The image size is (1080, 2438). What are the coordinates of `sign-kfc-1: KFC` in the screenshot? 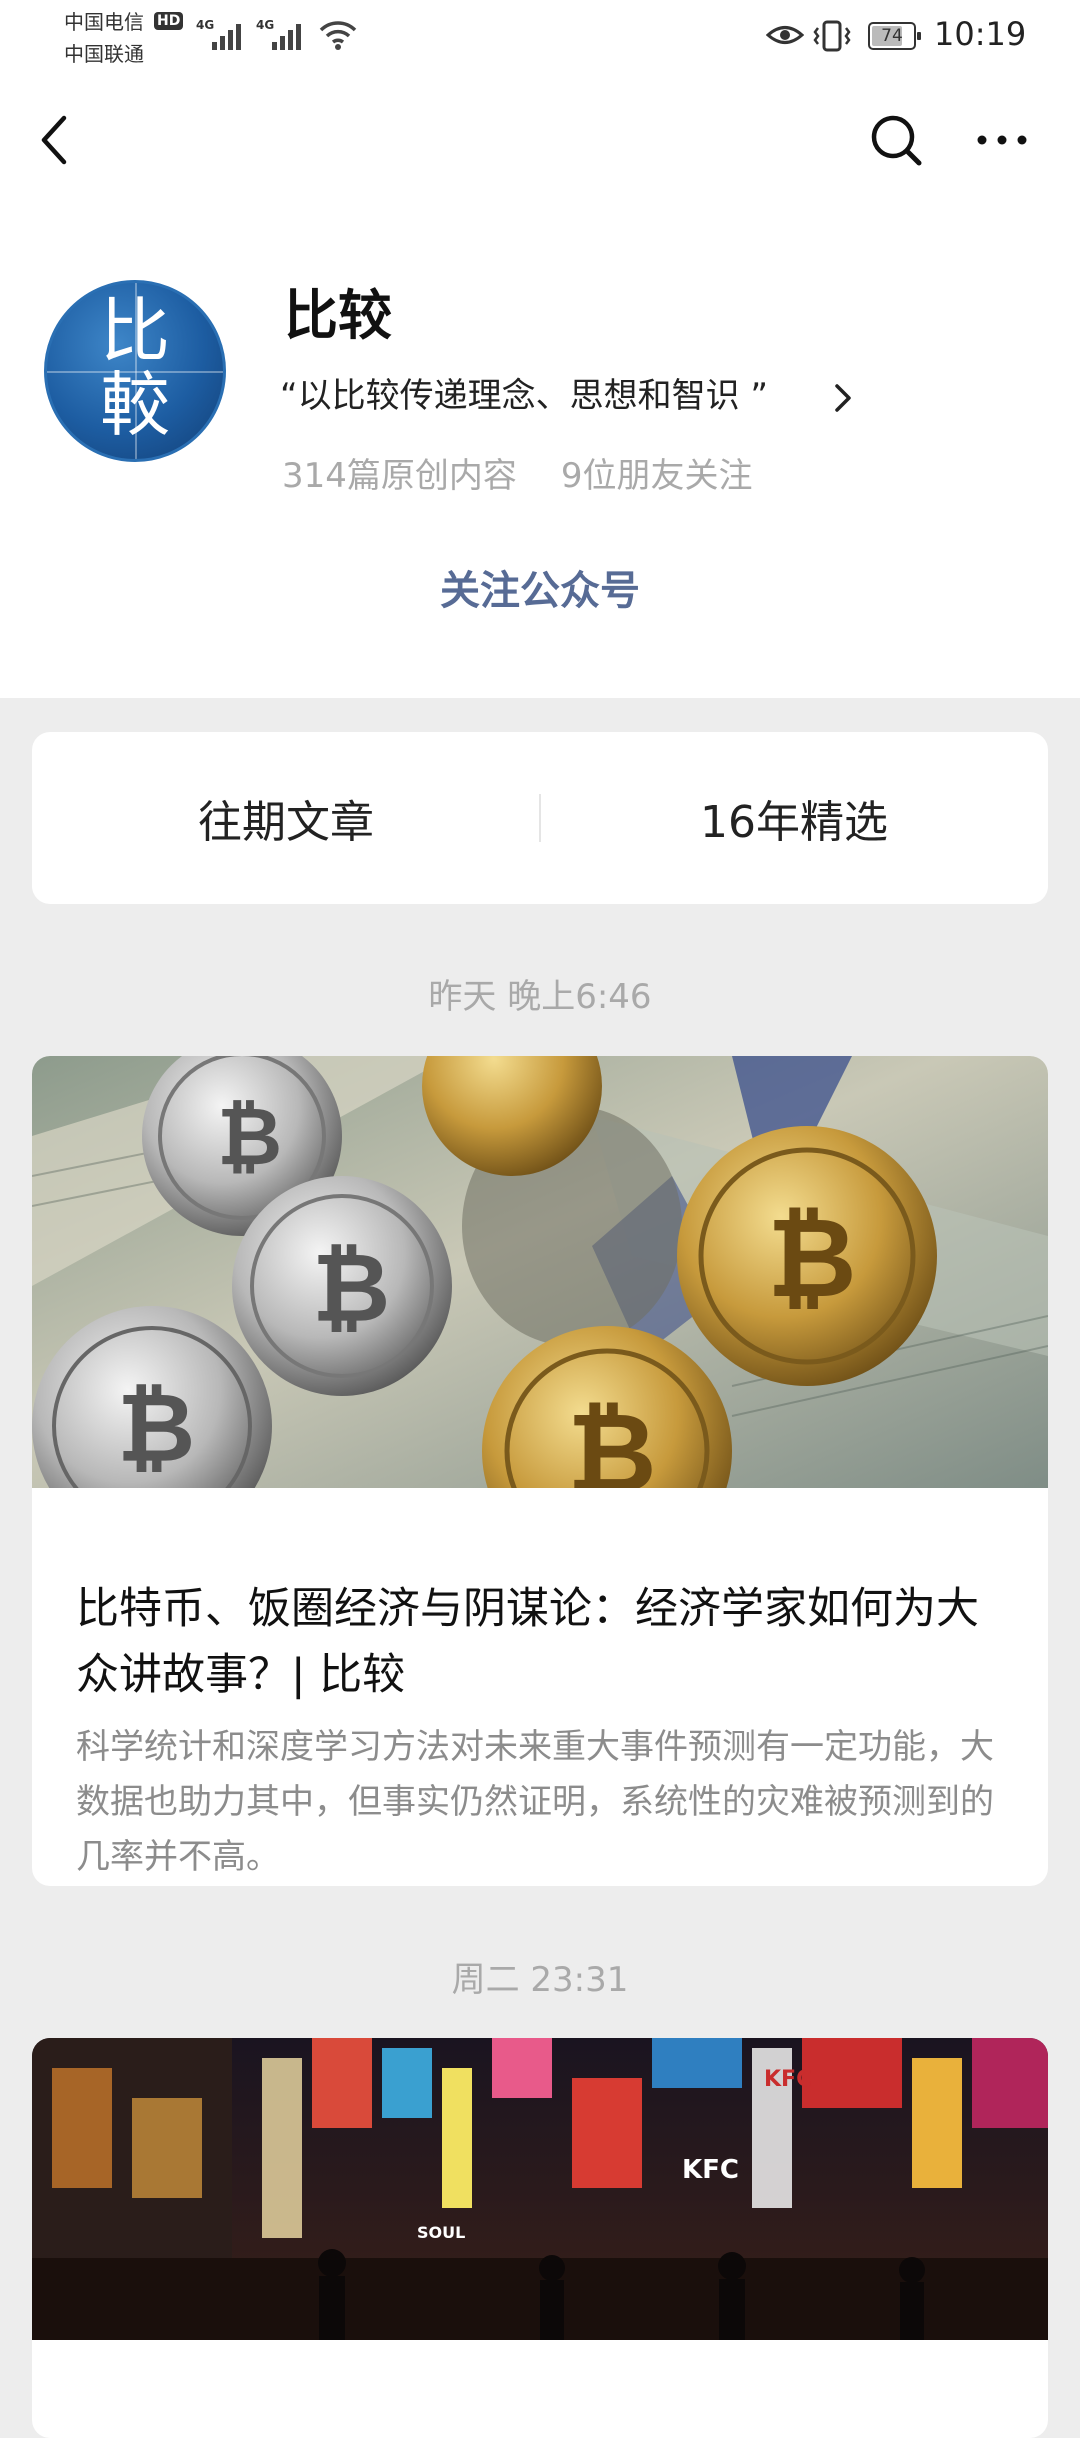 It's located at (788, 2079).